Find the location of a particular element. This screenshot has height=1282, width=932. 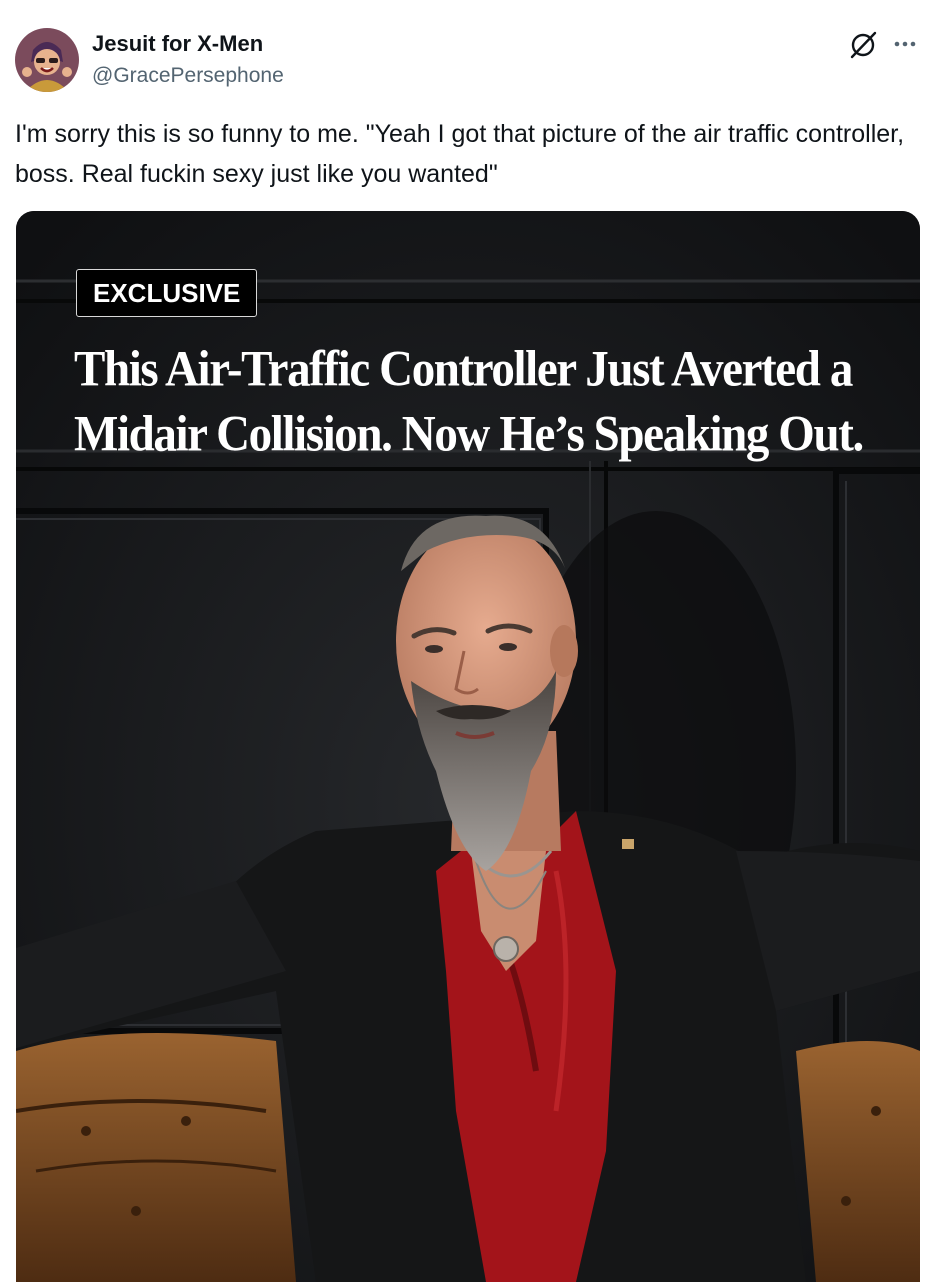

avatar is located at coordinates (47, 60).